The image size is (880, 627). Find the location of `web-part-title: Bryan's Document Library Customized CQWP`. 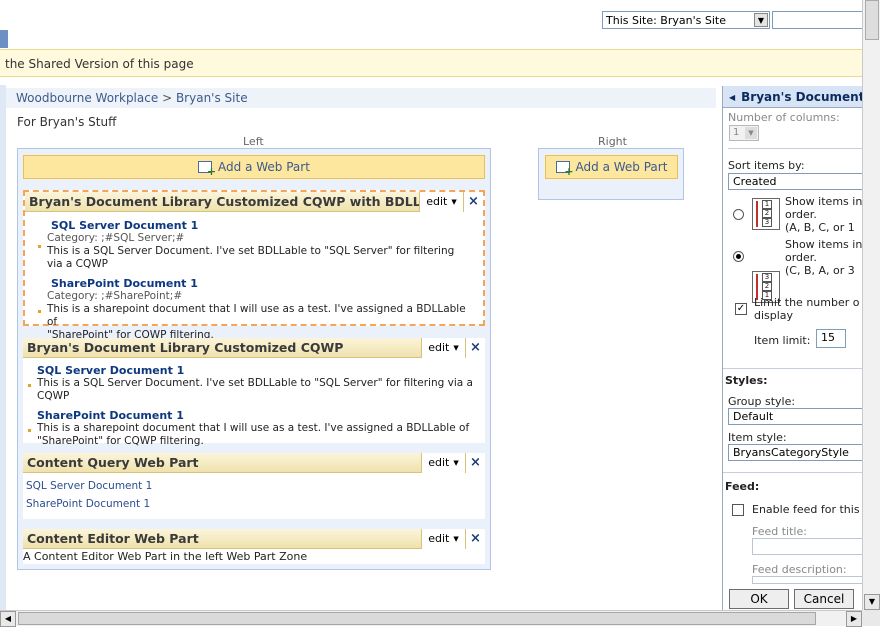

web-part-title: Bryan's Document Library Customized CQWP is located at coordinates (185, 347).